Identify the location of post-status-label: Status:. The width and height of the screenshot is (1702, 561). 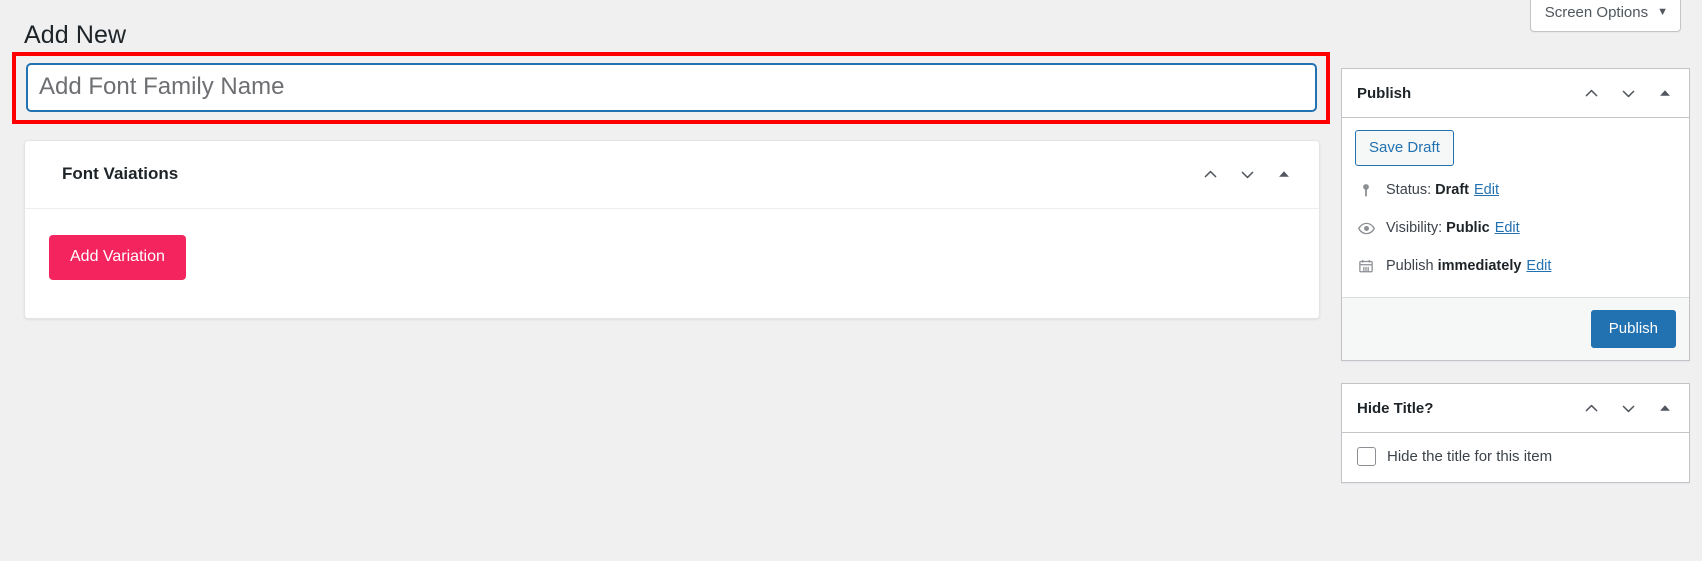
(1409, 190).